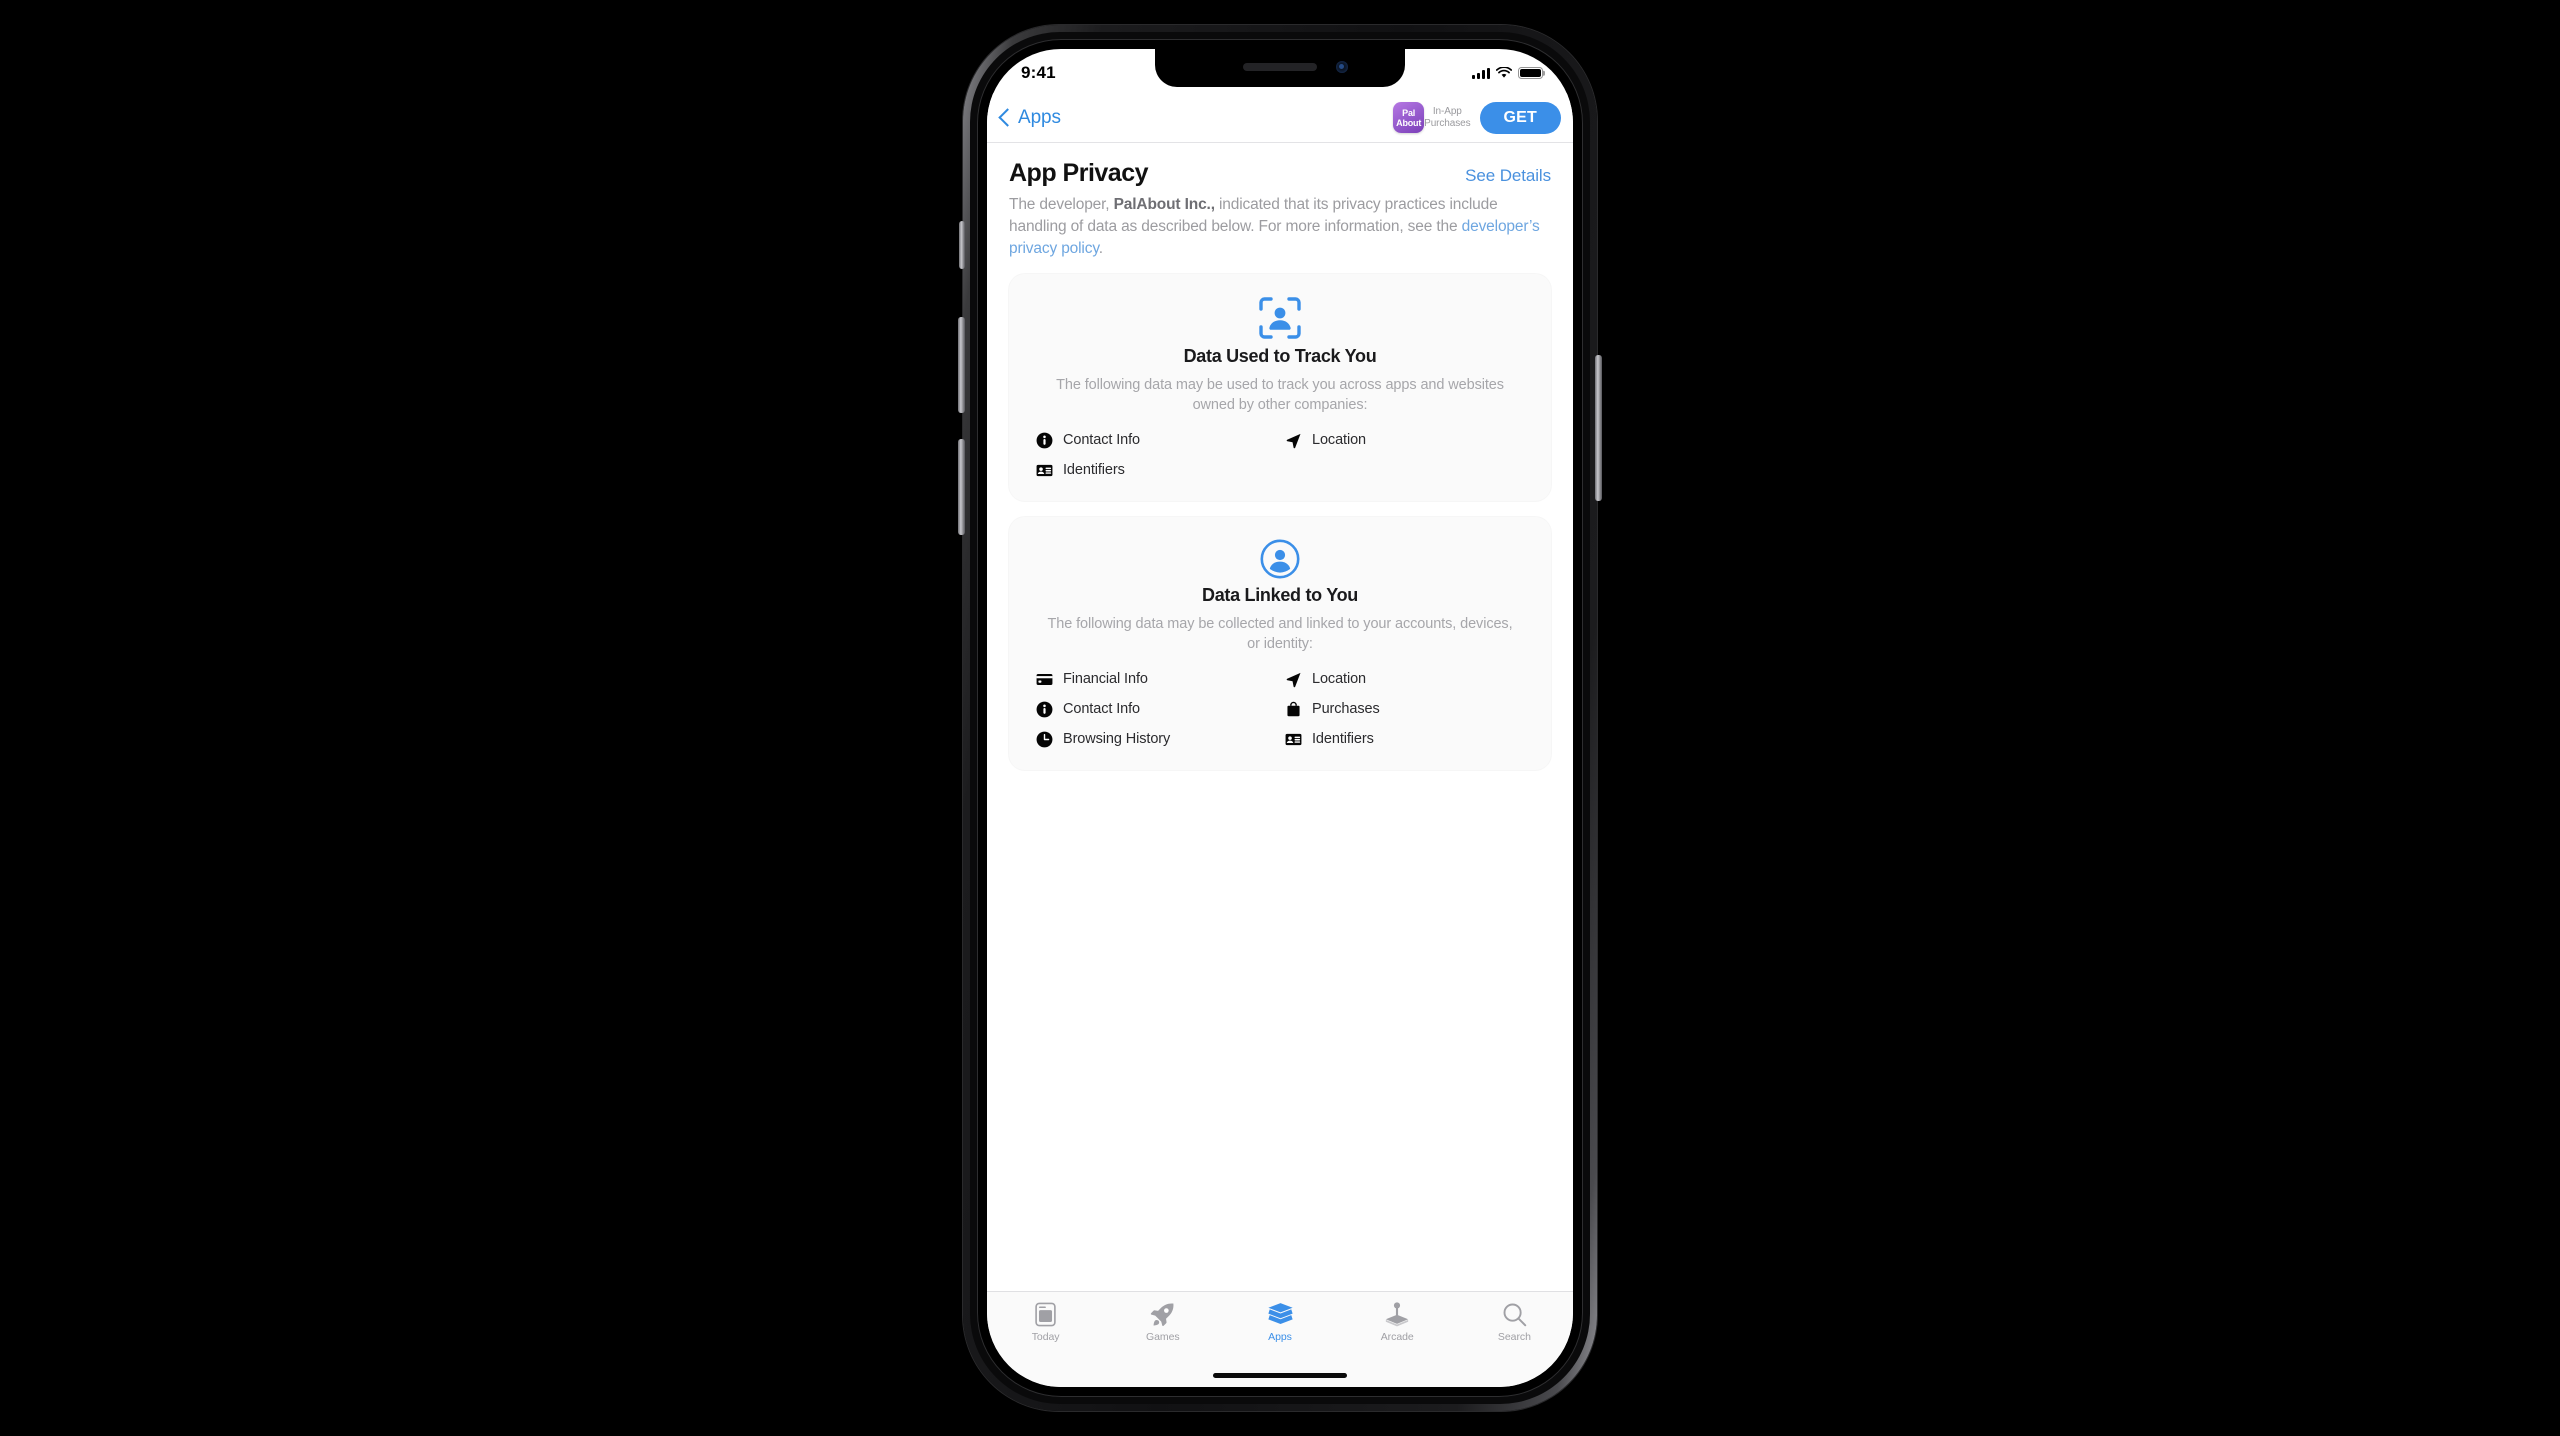 The height and width of the screenshot is (1436, 2560). I want to click on data-type-label: Browsing History, so click(1117, 739).